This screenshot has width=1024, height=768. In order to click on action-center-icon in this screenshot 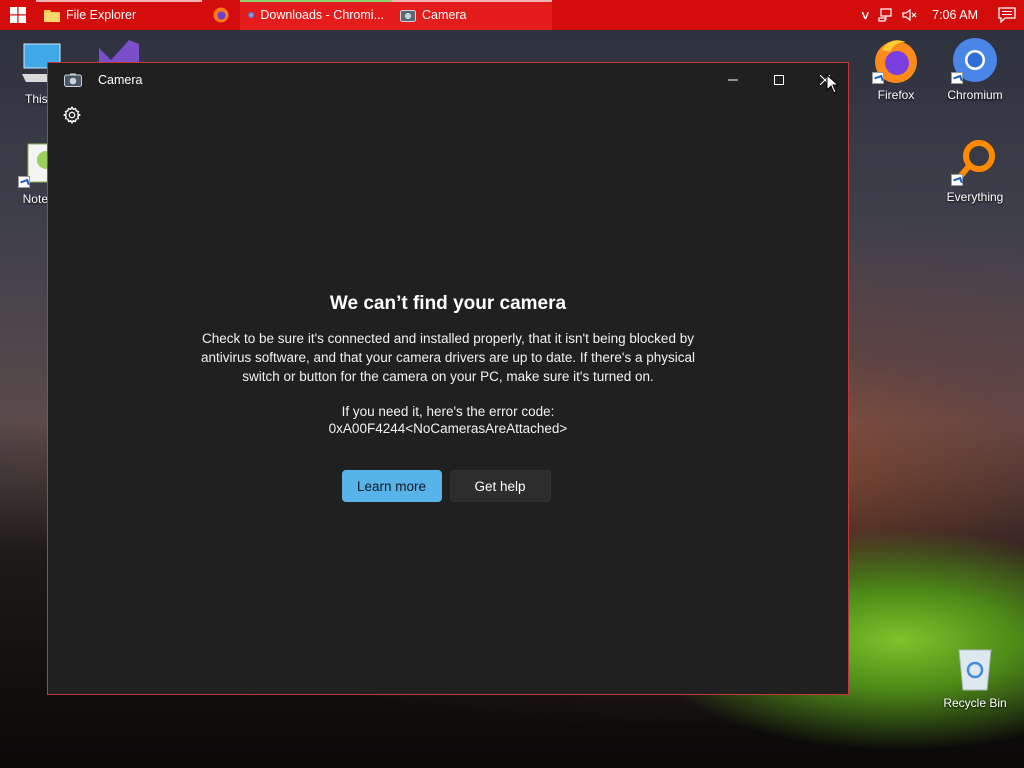, I will do `click(1007, 15)`.